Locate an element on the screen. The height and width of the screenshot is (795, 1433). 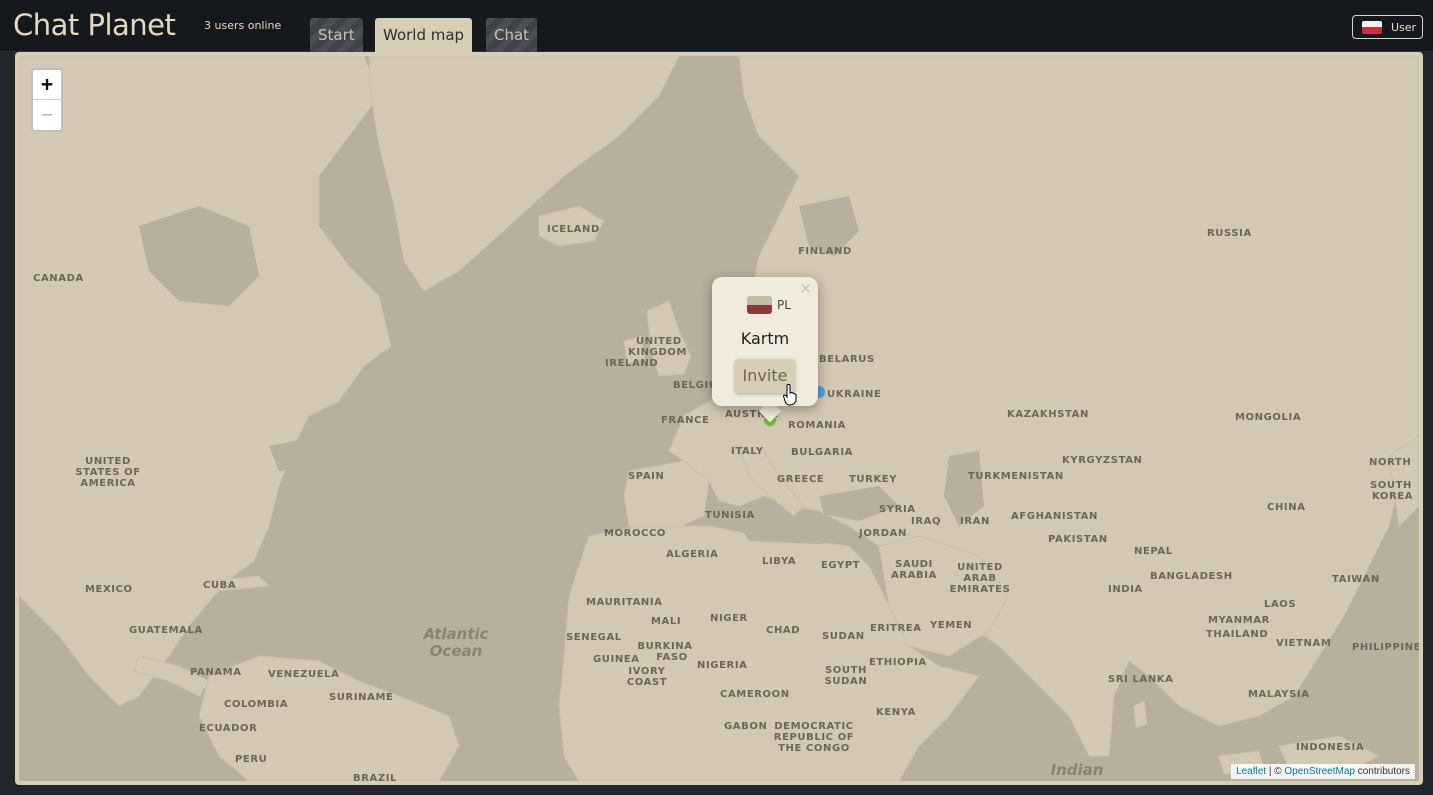
map-label: BELARUS is located at coordinates (847, 359).